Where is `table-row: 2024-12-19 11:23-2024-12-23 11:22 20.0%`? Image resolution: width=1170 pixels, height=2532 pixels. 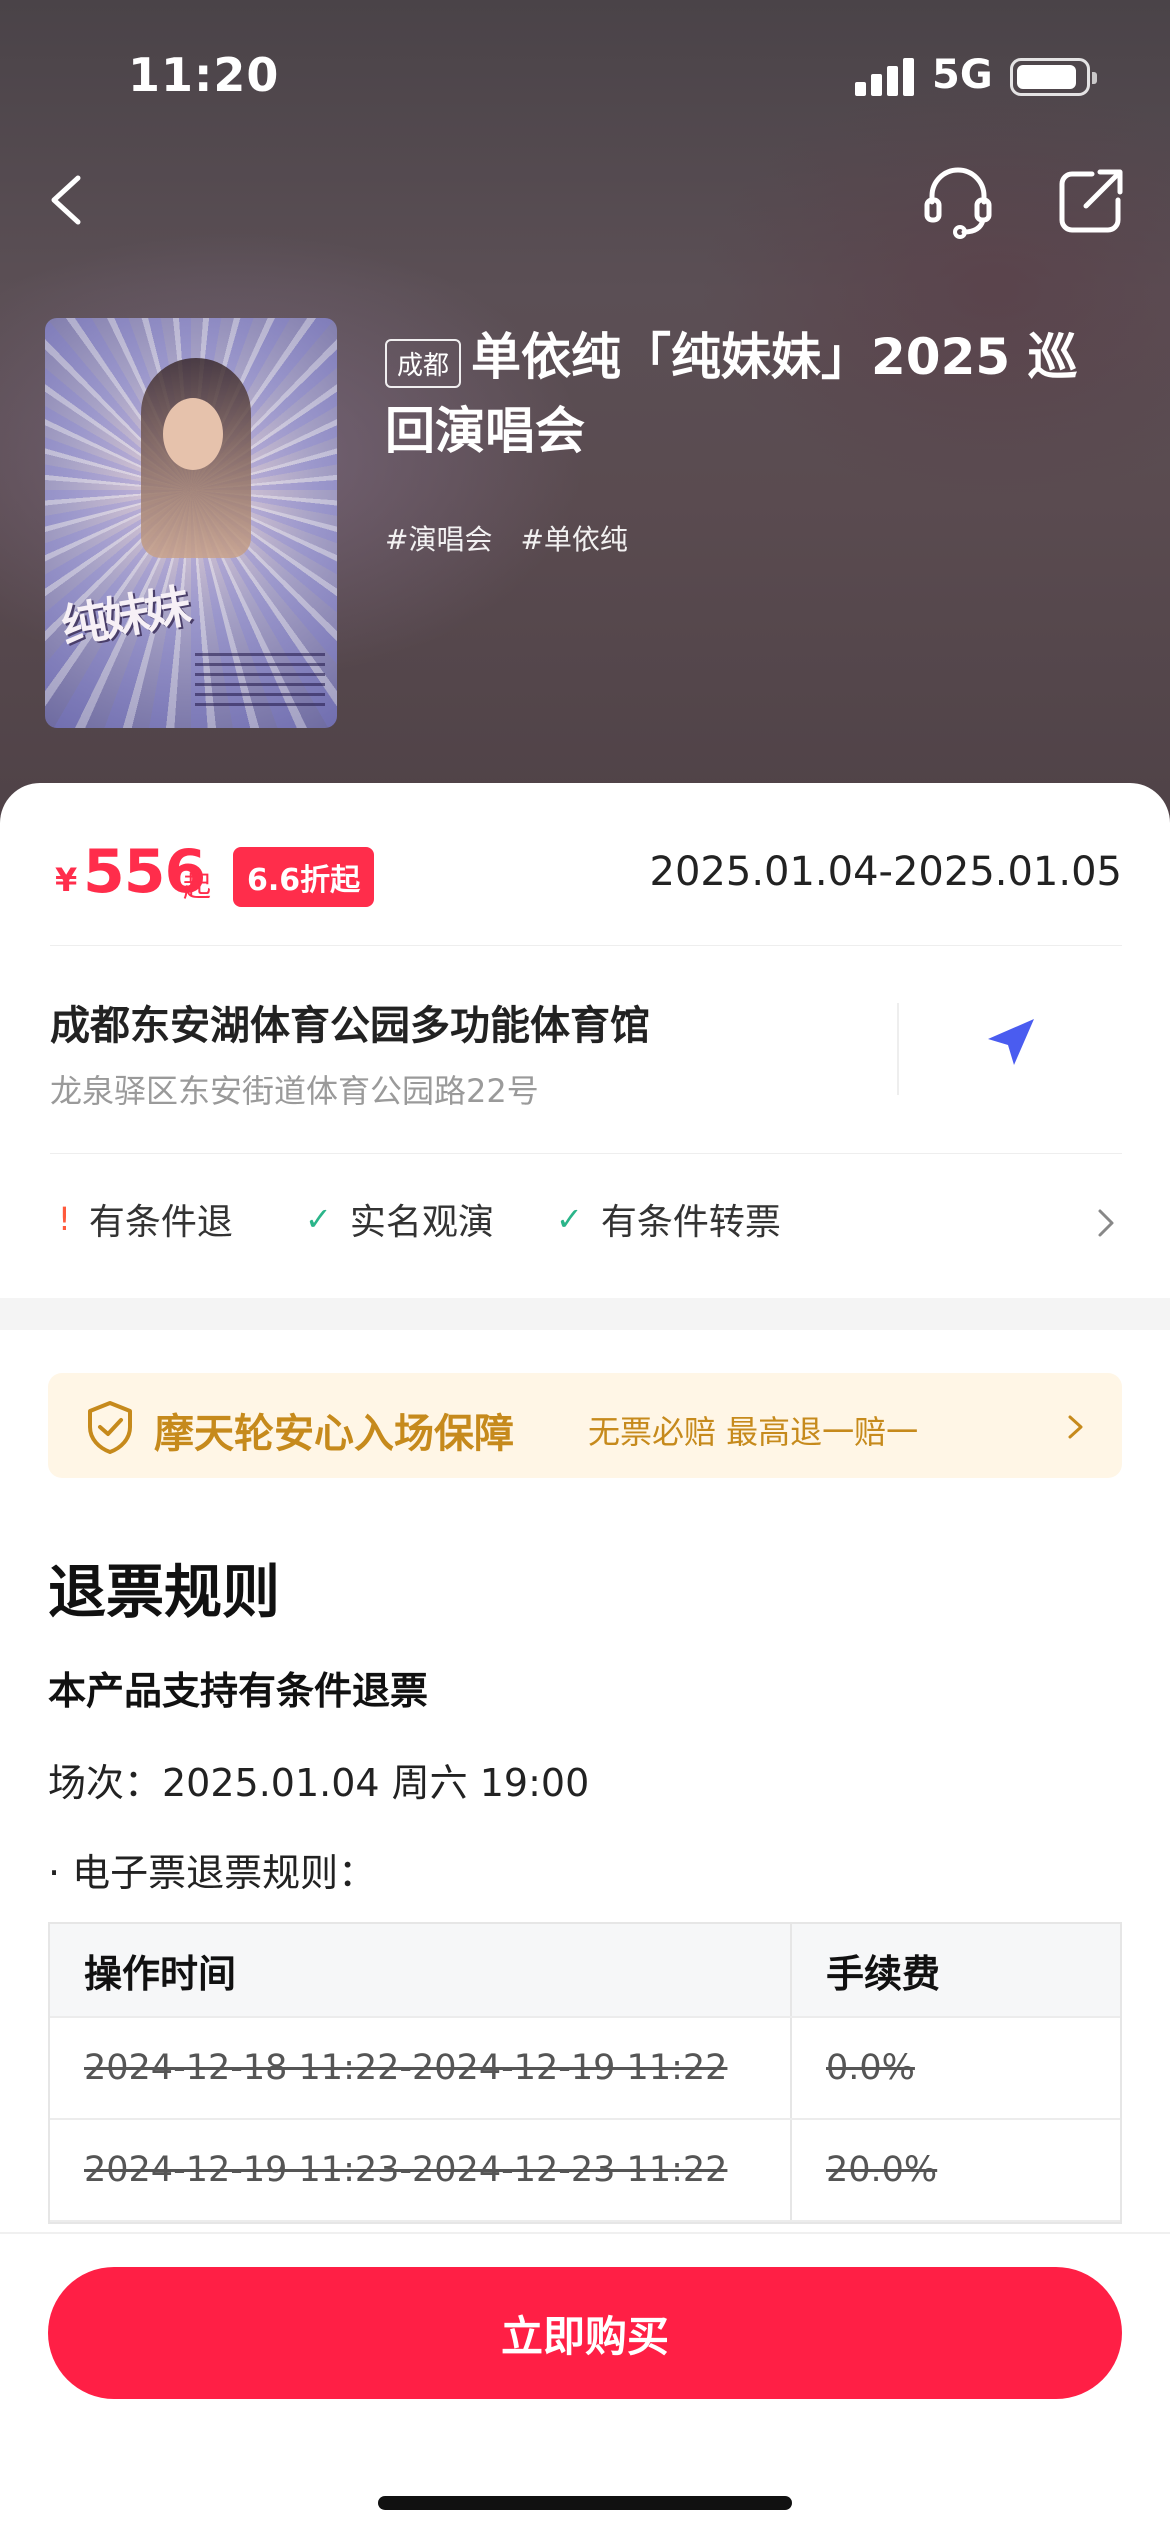 table-row: 2024-12-19 11:23-2024-12-23 11:22 20.0% is located at coordinates (585, 2171).